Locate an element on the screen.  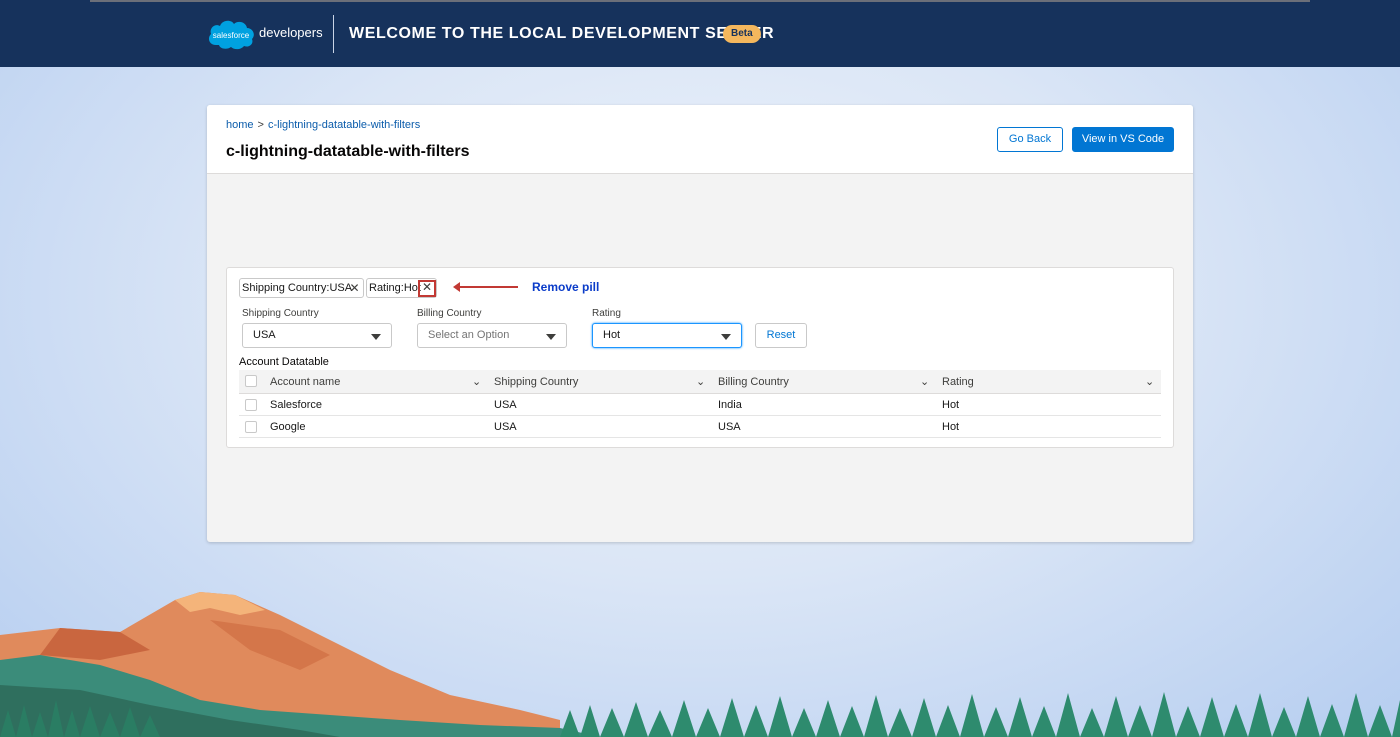
annotation-arrow is located at coordinates (485, 287).